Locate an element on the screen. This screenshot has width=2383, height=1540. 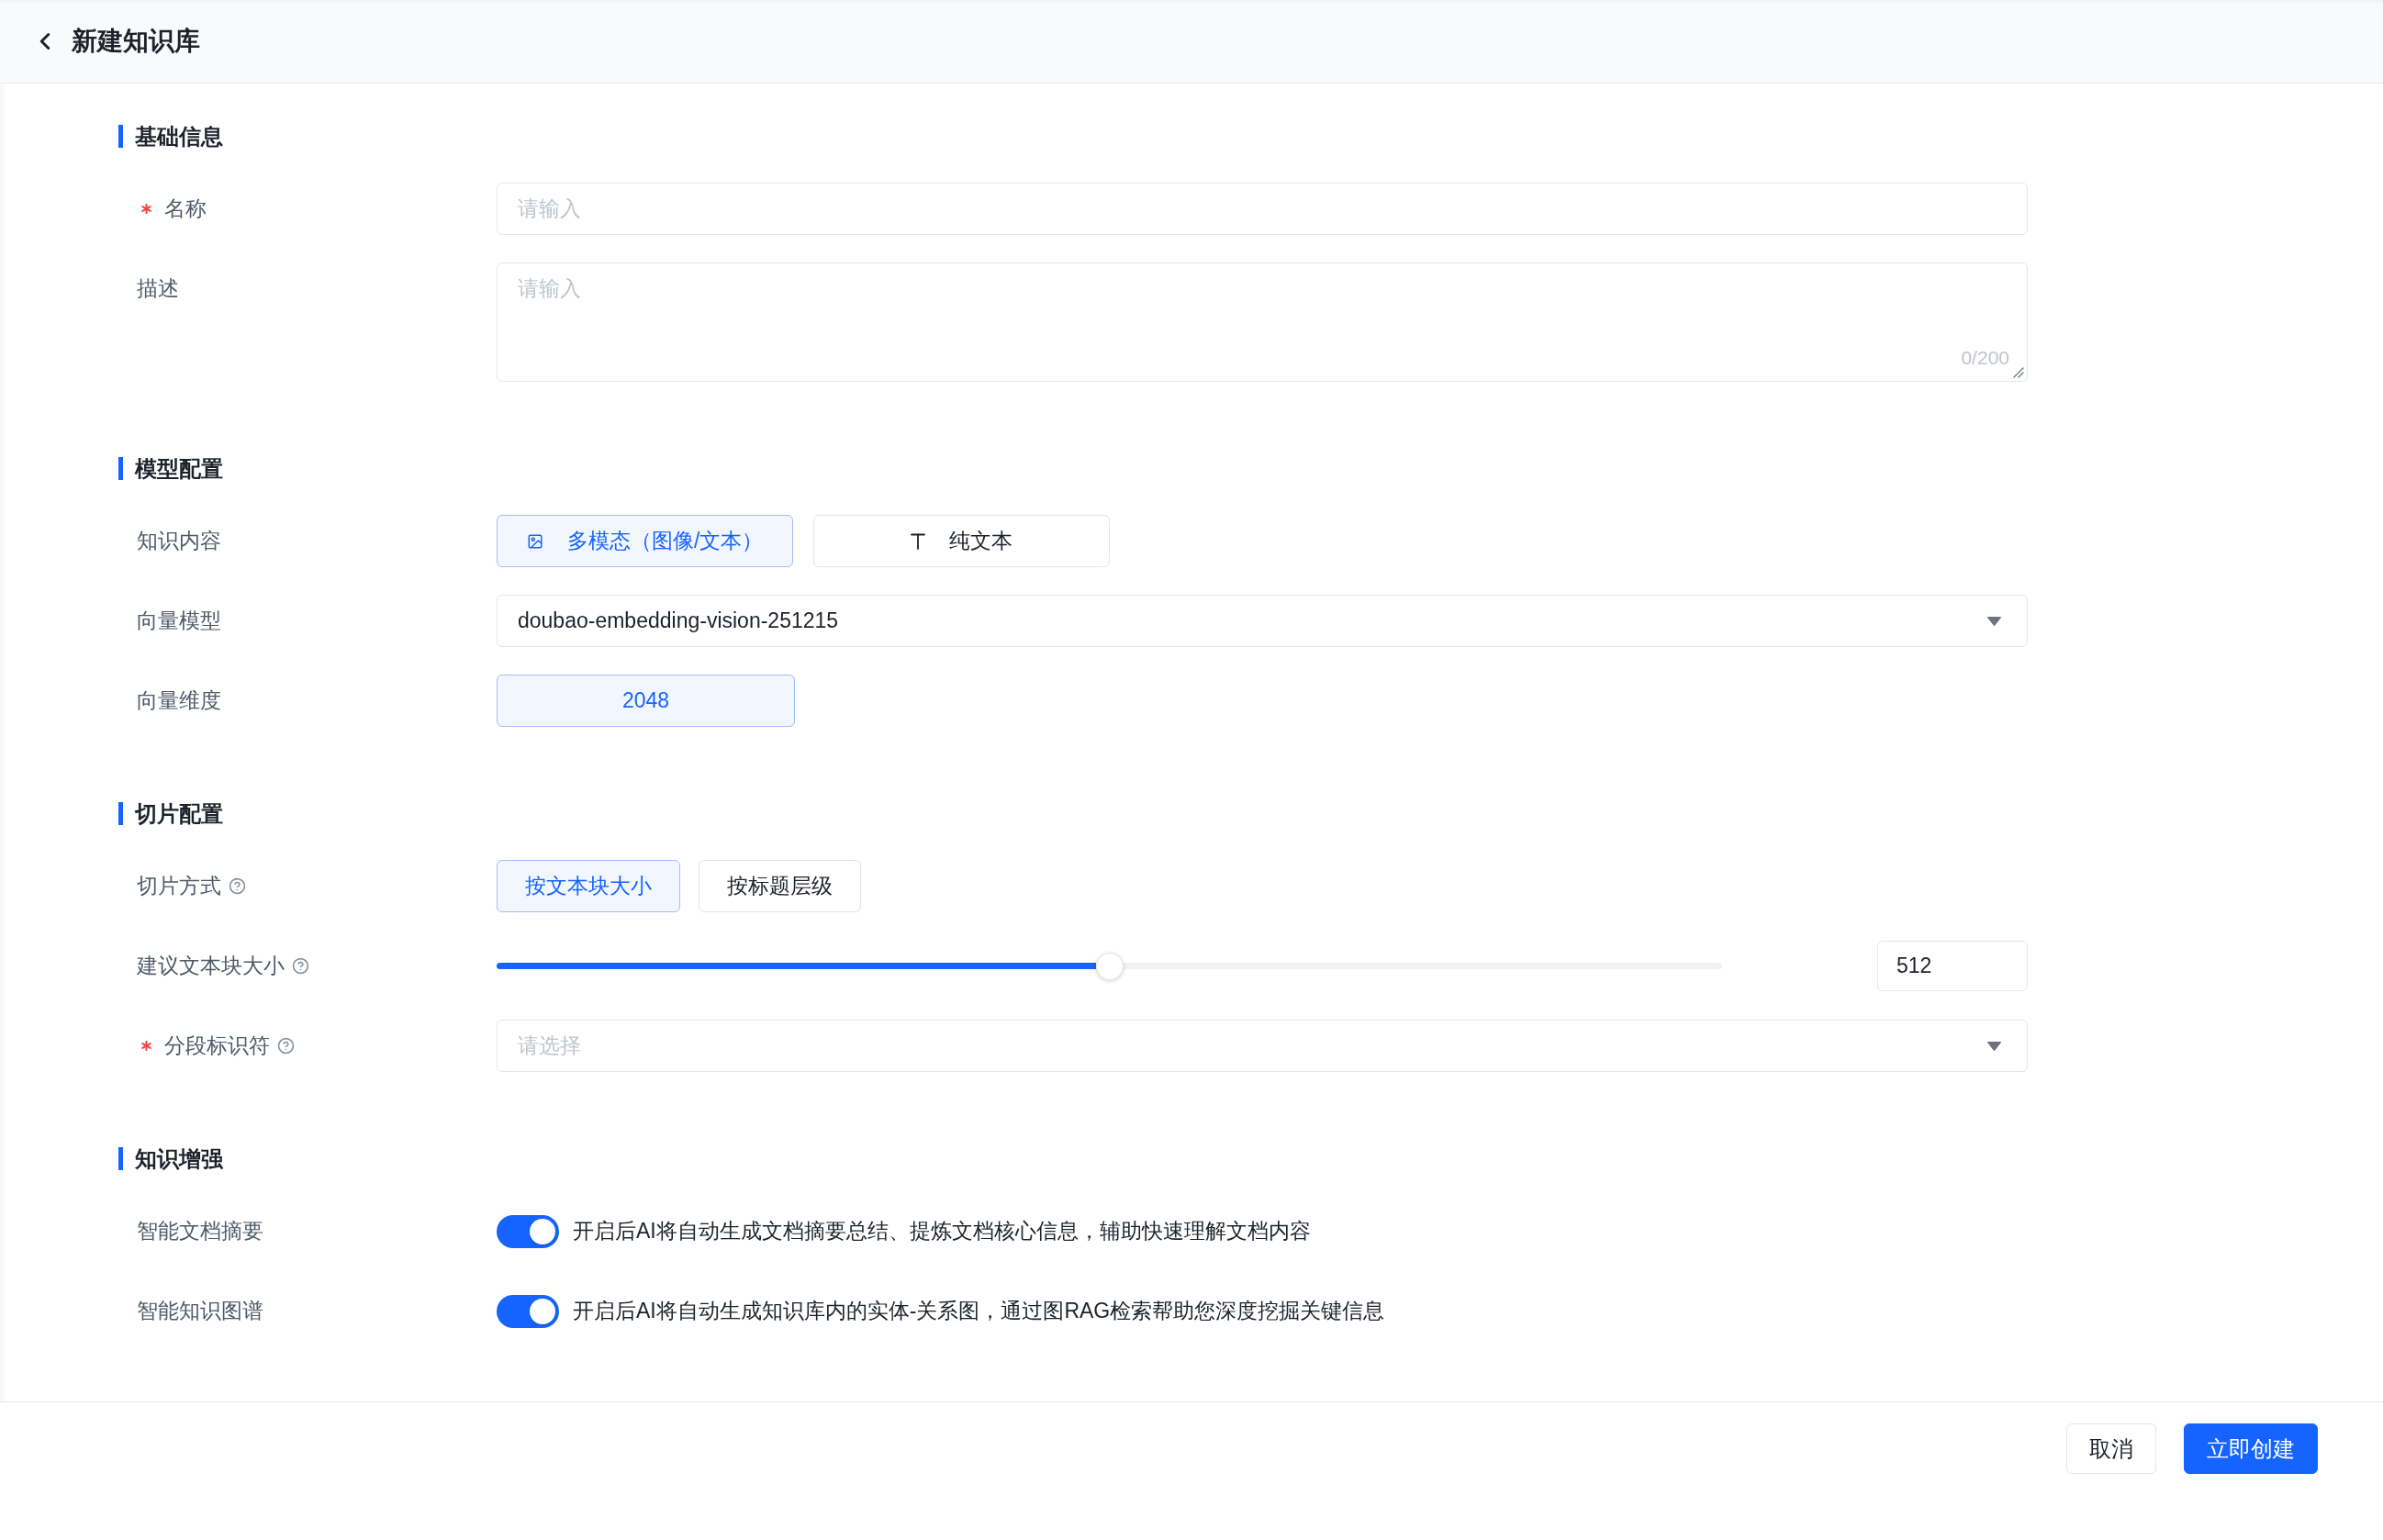
name-input: 请输入 is located at coordinates (1262, 209).